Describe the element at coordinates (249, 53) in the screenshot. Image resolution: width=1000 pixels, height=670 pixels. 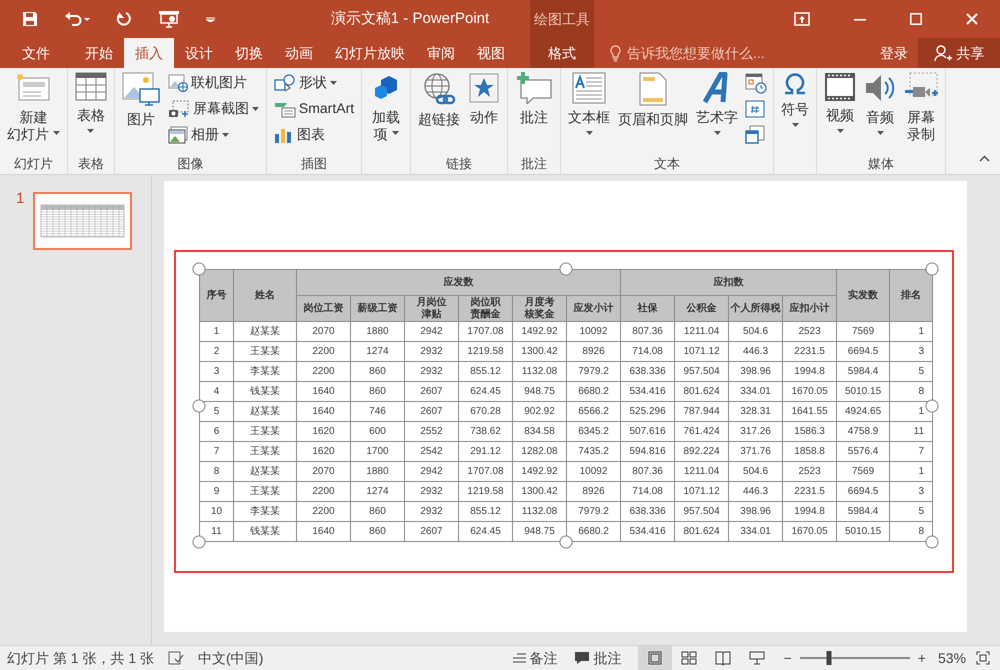
I see `ribbon-tab: 切换` at that location.